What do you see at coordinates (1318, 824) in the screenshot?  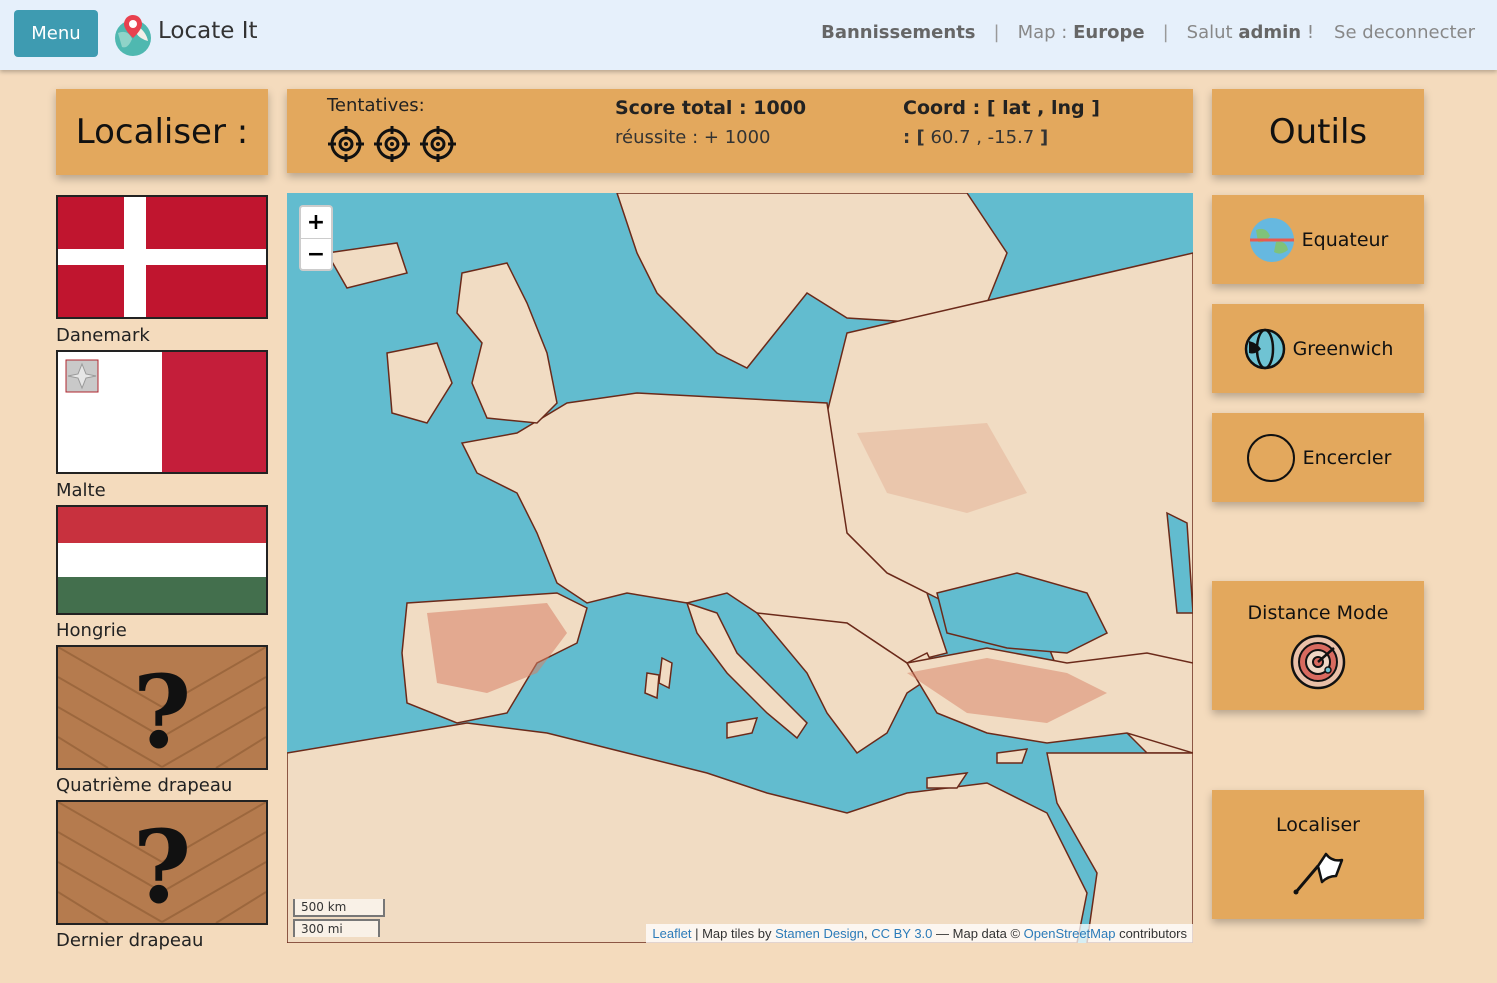 I see `locate-label: Localiser` at bounding box center [1318, 824].